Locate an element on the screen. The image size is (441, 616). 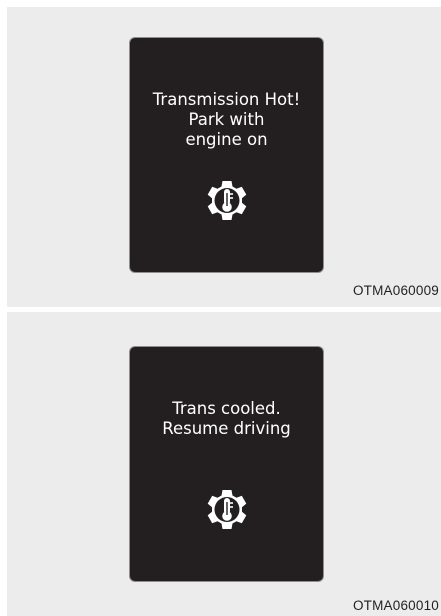
warning-message: Transmission Hot! Park with engine on is located at coordinates (226, 120).